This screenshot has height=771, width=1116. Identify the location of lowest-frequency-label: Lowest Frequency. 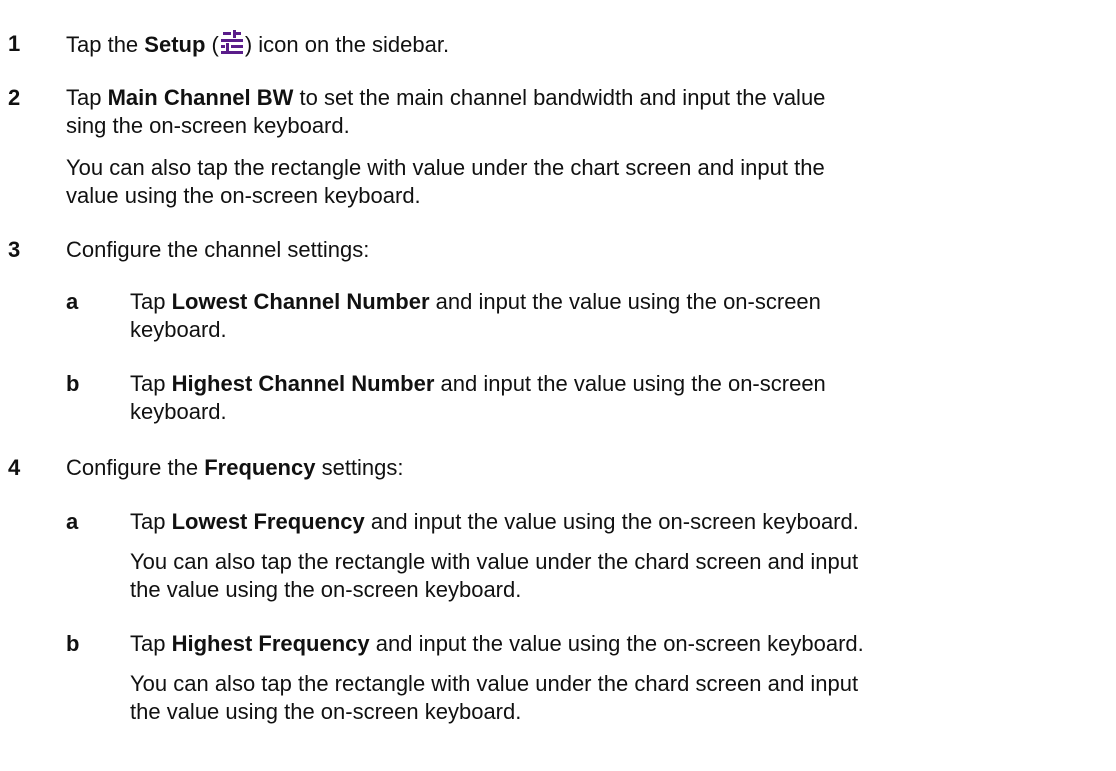
(268, 521).